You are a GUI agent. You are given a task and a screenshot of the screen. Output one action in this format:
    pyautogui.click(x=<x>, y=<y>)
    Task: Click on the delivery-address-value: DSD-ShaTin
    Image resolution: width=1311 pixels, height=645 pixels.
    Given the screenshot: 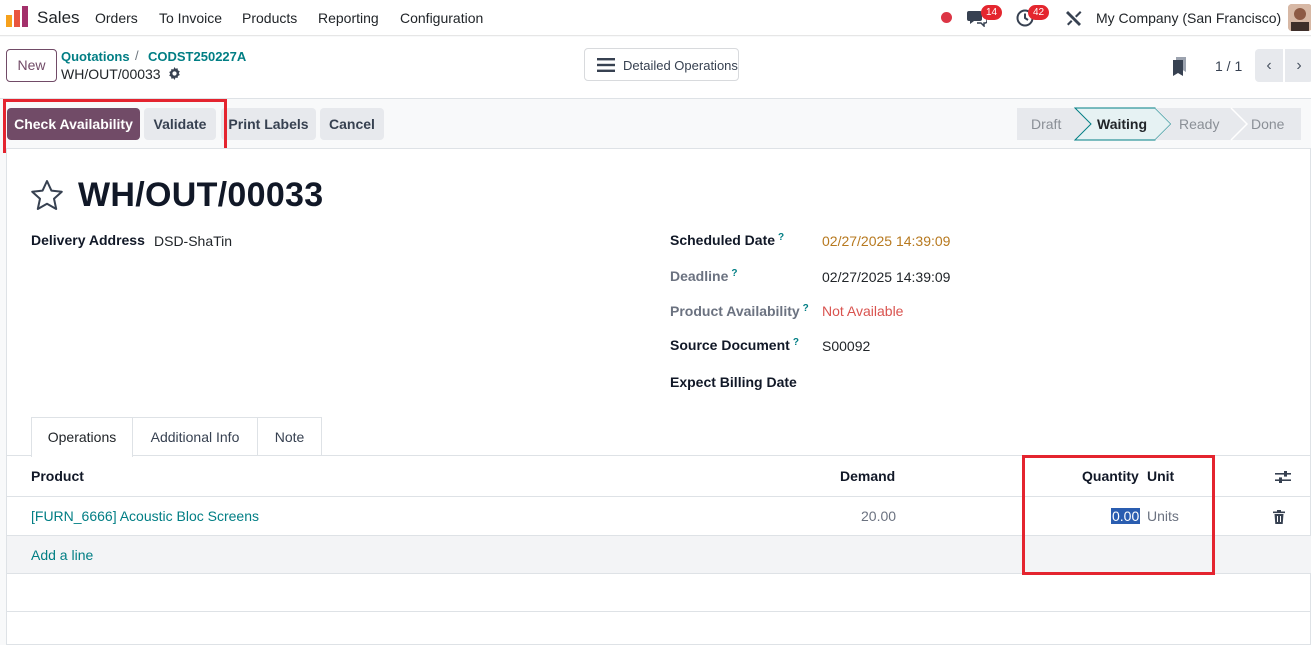 What is the action you would take?
    pyautogui.click(x=193, y=241)
    